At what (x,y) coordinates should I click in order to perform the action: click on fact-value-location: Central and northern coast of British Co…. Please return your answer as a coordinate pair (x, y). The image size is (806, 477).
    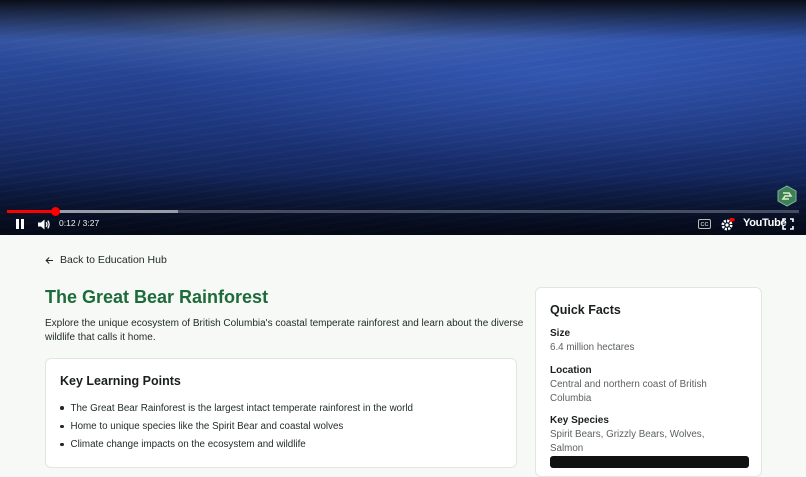
    Looking at the image, I should click on (628, 391).